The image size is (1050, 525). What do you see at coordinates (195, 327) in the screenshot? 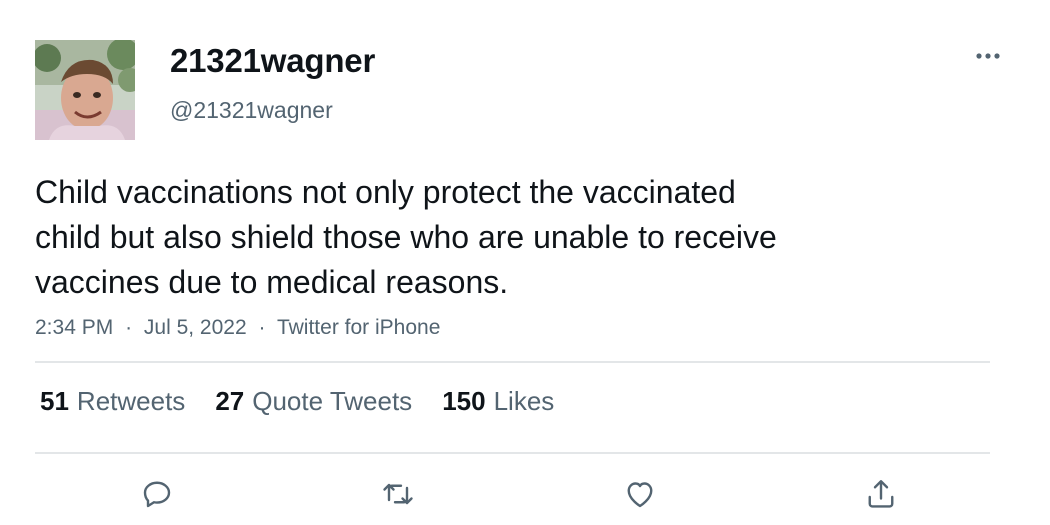
I see `tweet-date: Jul 5, 2022` at bounding box center [195, 327].